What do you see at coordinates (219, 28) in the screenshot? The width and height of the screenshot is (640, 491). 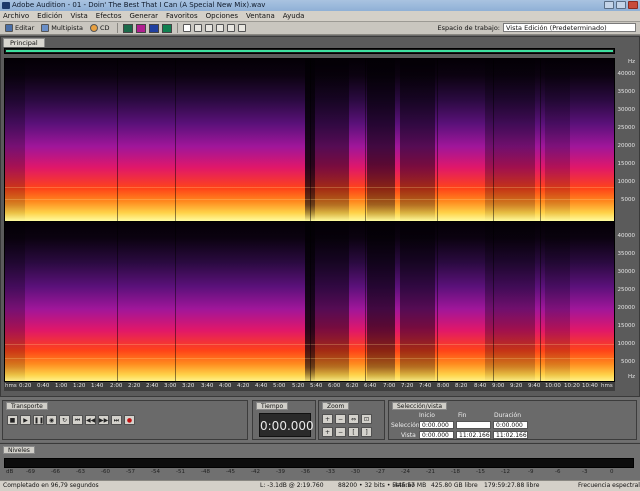 I see `brush-icon` at bounding box center [219, 28].